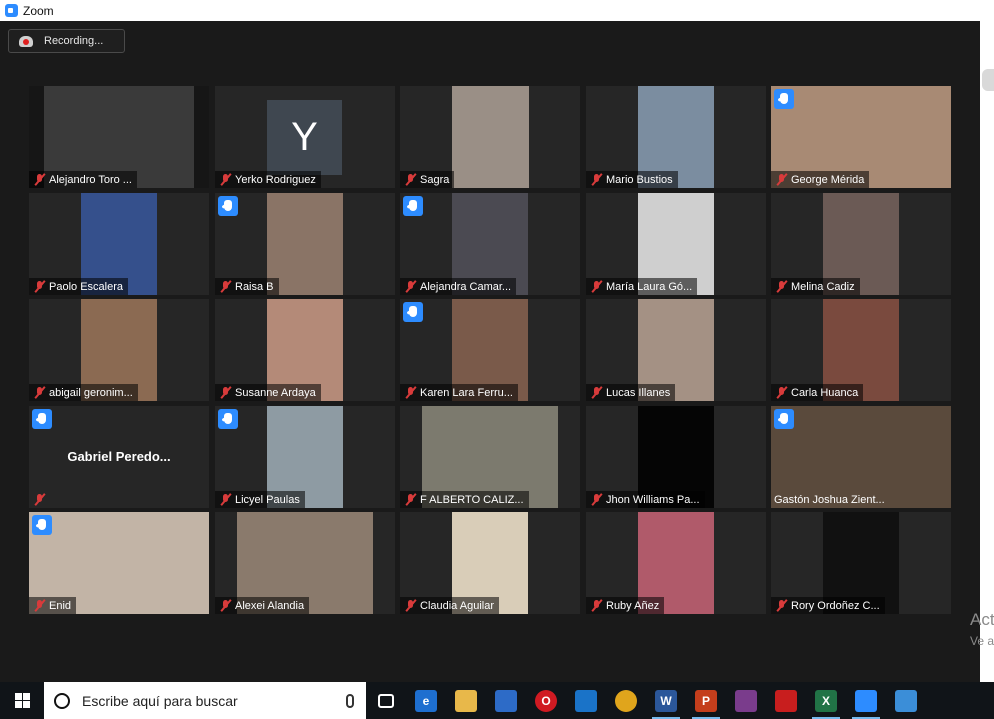 This screenshot has width=994, height=719. I want to click on participant-namebar: Carla Huanca, so click(817, 392).